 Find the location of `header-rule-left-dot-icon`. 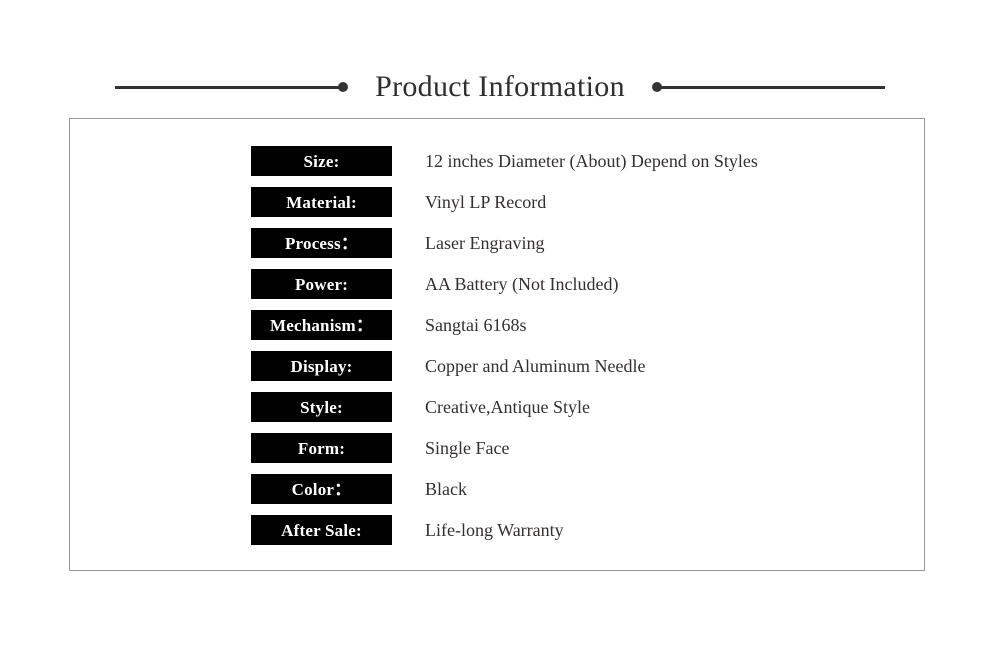

header-rule-left-dot-icon is located at coordinates (343, 87).